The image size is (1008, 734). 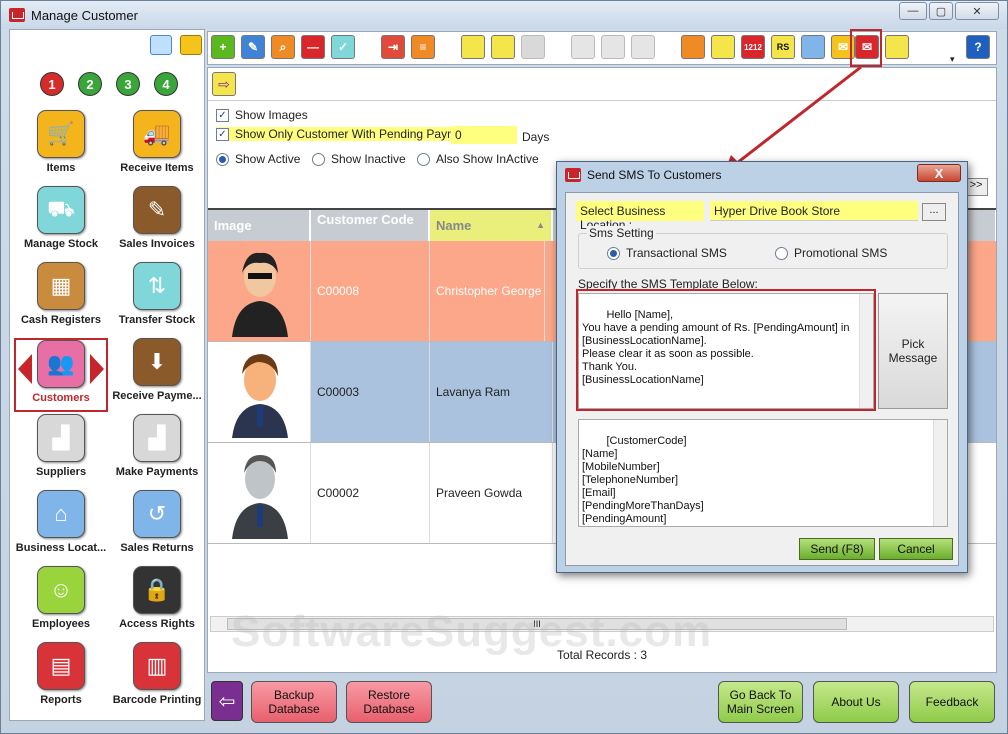 What do you see at coordinates (423, 47) in the screenshot?
I see `import-icon: ≡` at bounding box center [423, 47].